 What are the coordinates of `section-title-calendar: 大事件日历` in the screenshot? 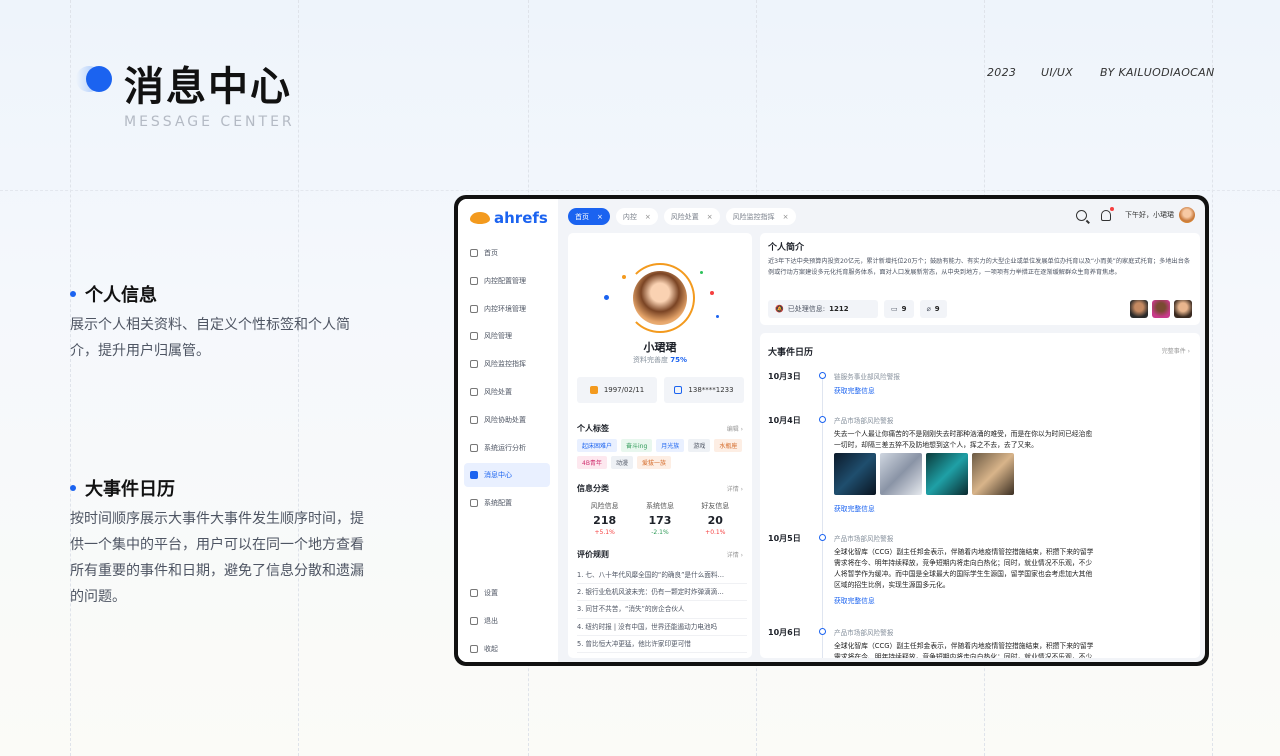 It's located at (122, 488).